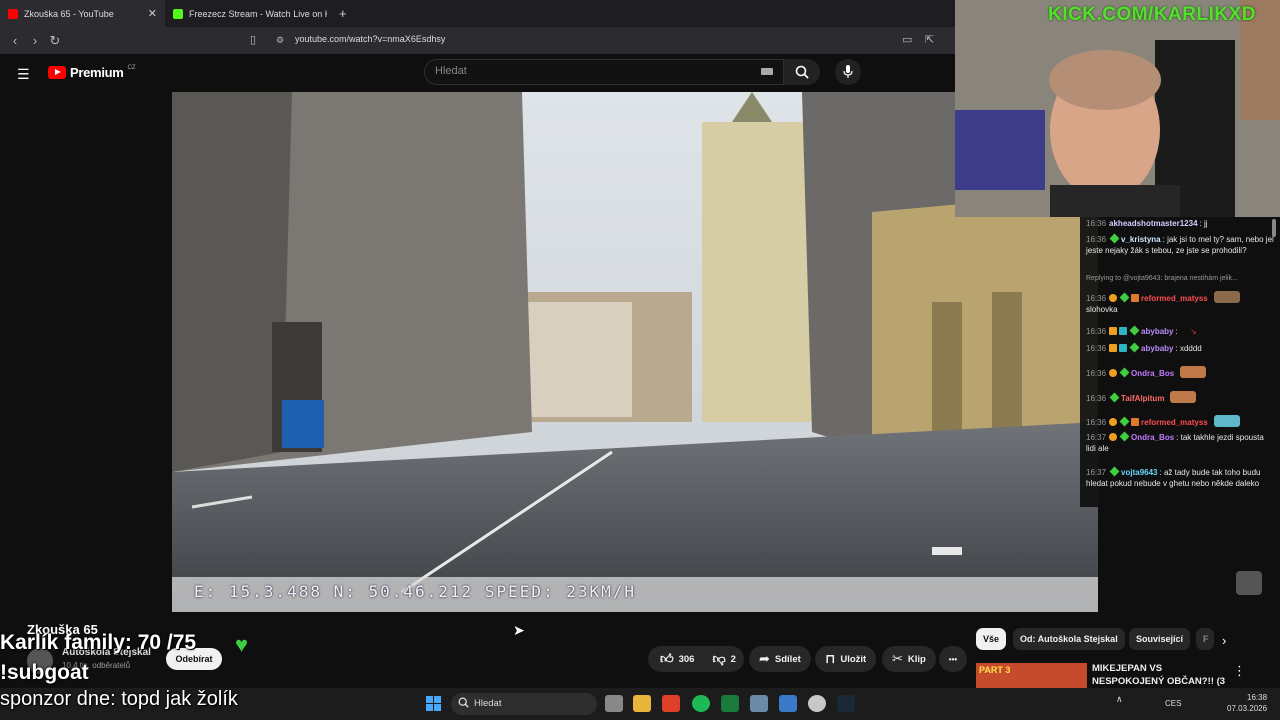 The image size is (1280, 720). Describe the element at coordinates (57, 72) in the screenshot. I see `youtube-play-icon` at that location.